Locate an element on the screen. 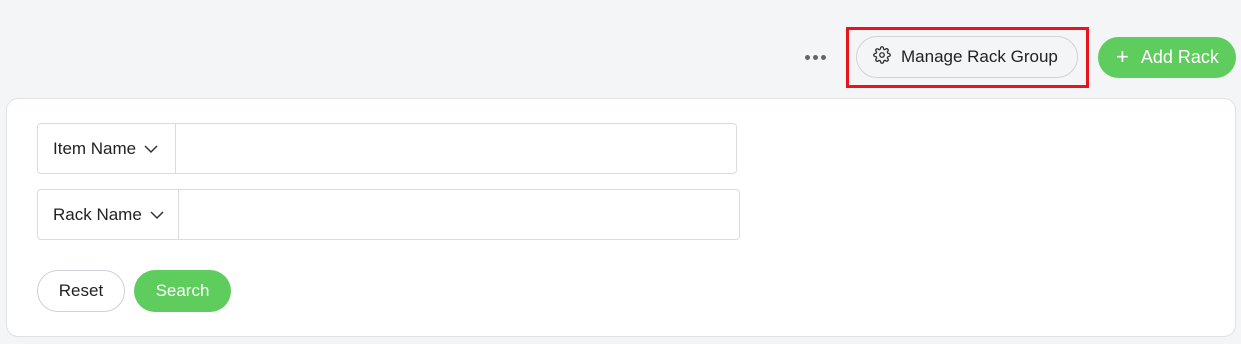 This screenshot has height=344, width=1241. add-rack-label: Add Rack is located at coordinates (1179, 57).